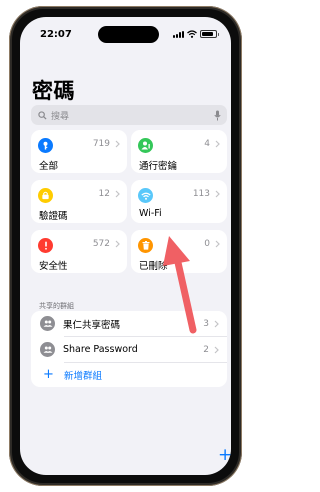 The height and width of the screenshot is (492, 320). I want to click on annotation-arrow, so click(180, 285).